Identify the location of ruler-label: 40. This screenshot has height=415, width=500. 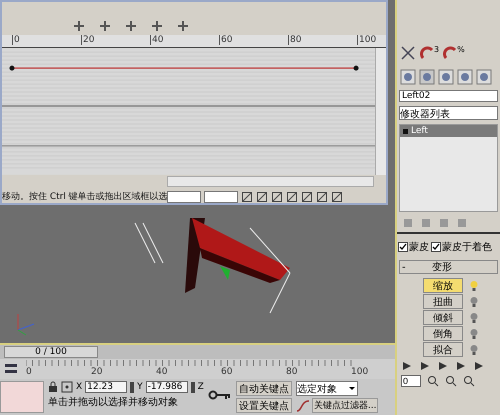
(157, 39).